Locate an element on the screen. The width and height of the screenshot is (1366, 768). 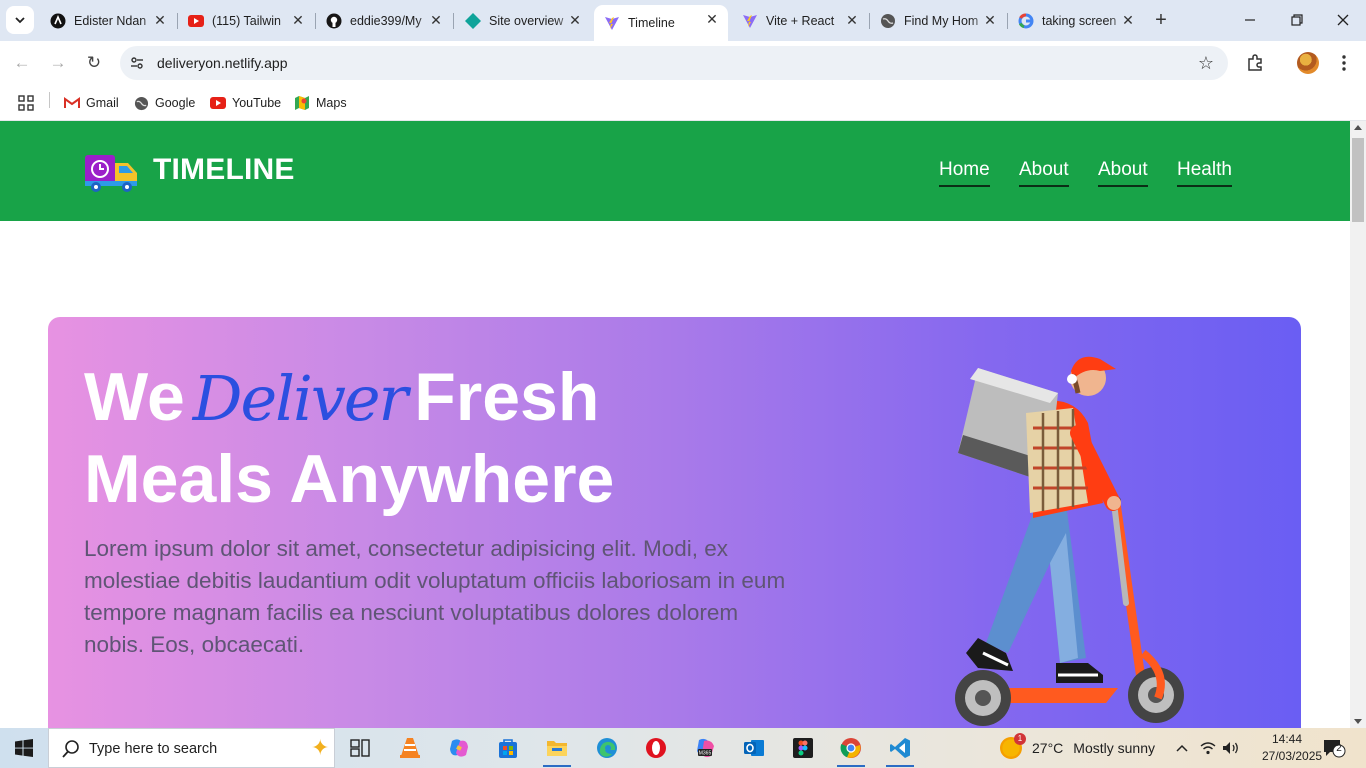
back-button: ← is located at coordinates (22, 63).